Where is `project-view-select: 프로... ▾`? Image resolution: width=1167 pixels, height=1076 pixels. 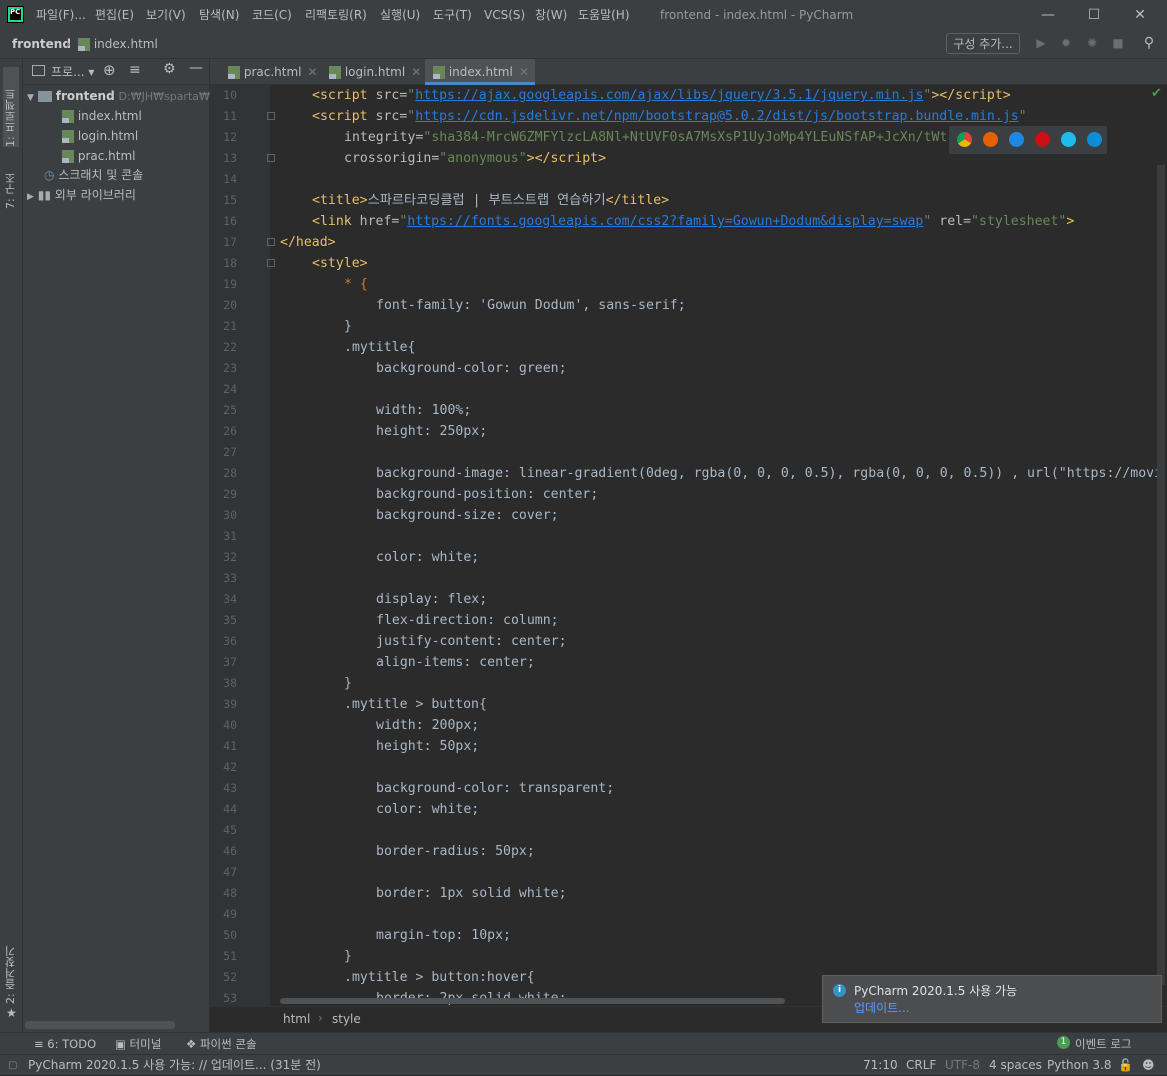 project-view-select: 프로... ▾ is located at coordinates (72, 71).